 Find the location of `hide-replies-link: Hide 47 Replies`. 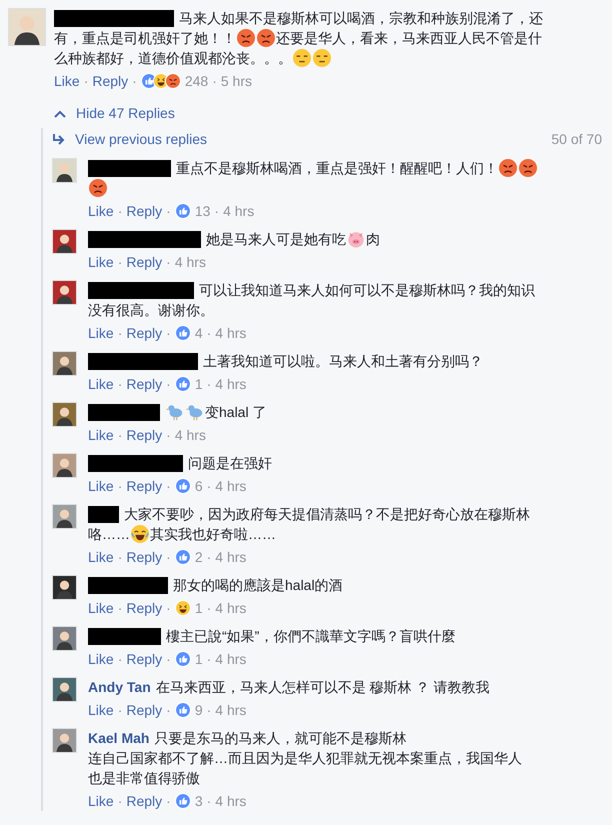

hide-replies-link: Hide 47 Replies is located at coordinates (114, 113).